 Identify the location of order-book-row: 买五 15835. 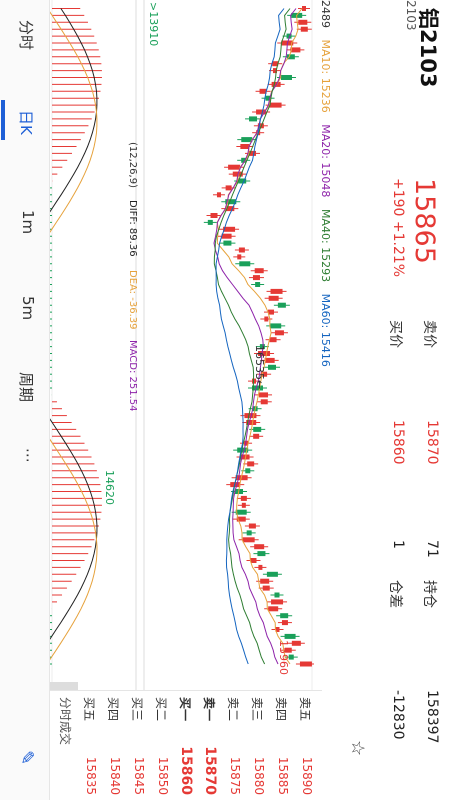
(89, 745).